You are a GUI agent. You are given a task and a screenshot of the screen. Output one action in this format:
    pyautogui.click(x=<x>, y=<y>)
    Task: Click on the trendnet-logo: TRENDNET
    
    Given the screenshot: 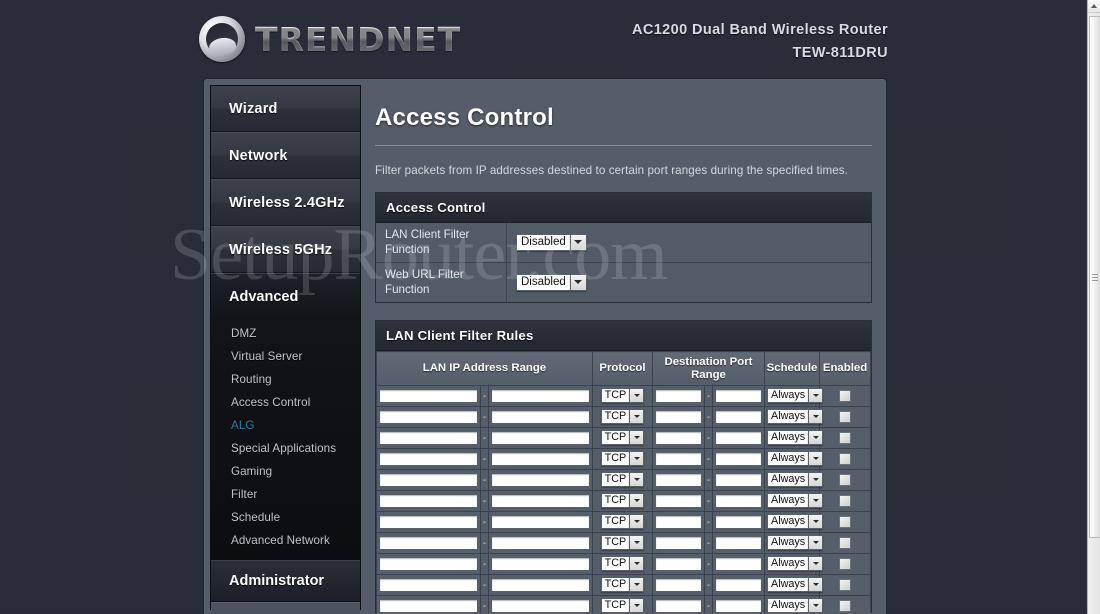 What is the action you would take?
    pyautogui.click(x=330, y=39)
    